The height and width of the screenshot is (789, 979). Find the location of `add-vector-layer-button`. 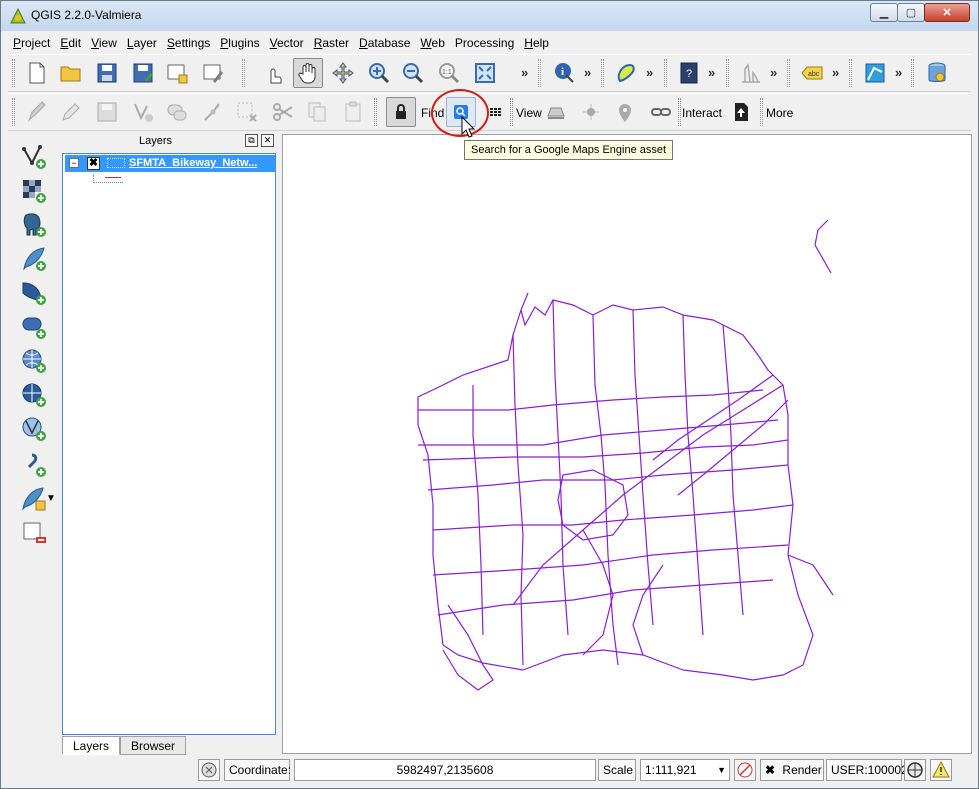

add-vector-layer-button is located at coordinates (34, 157).